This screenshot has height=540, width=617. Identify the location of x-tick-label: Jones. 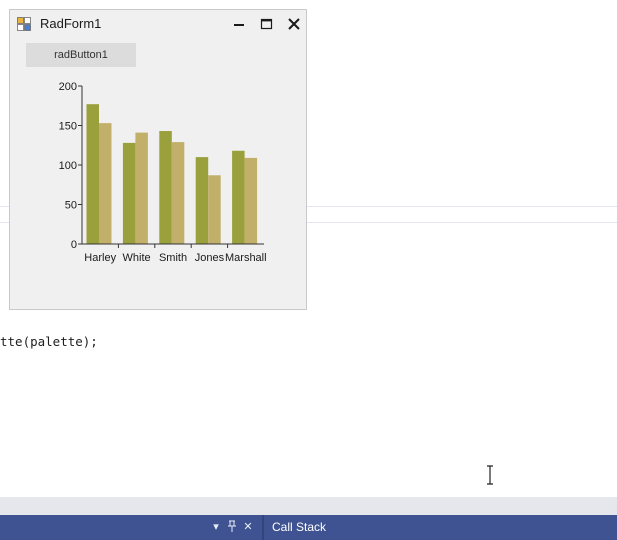
(210, 258).